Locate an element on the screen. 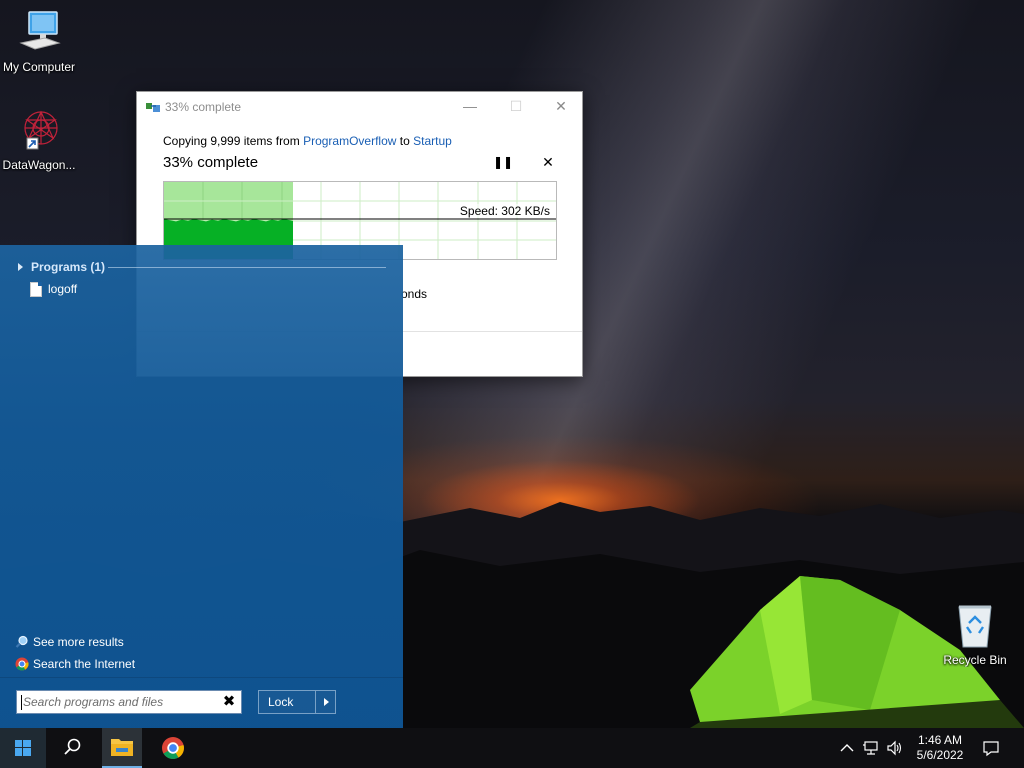  dialog-titlebar: 33% complete — ☐ ✕ is located at coordinates (359, 107).